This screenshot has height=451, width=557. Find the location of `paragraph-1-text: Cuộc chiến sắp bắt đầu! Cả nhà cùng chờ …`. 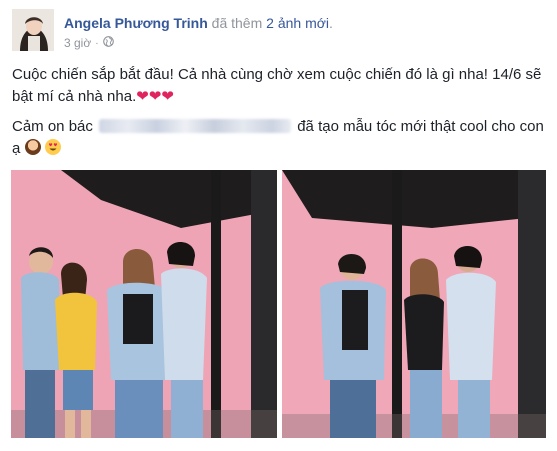

paragraph-1-text: Cuộc chiến sắp bắt đầu! Cả nhà cùng chờ … is located at coordinates (277, 85).